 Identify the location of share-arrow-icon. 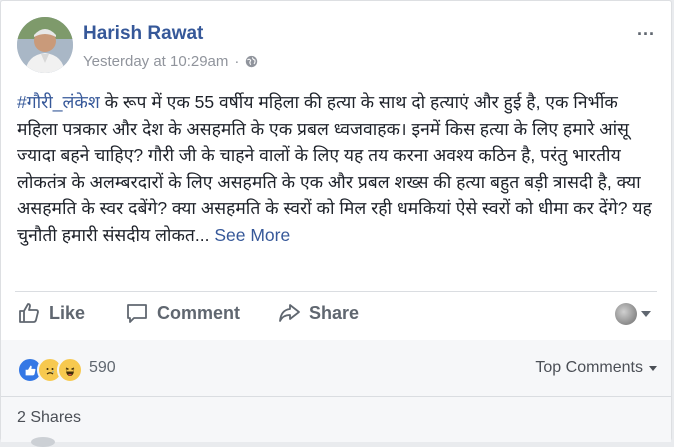
(289, 313).